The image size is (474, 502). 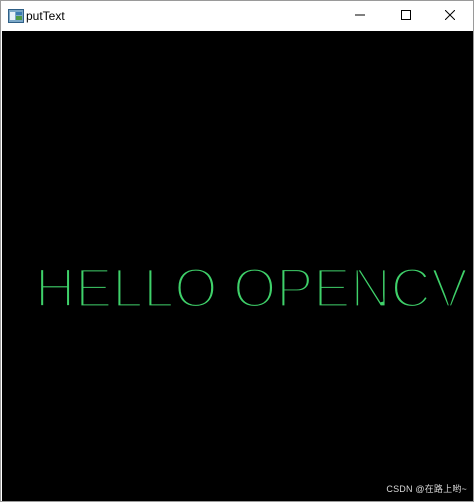 I want to click on csdn-watermark: CSDN @在路上哟~, so click(x=426, y=489).